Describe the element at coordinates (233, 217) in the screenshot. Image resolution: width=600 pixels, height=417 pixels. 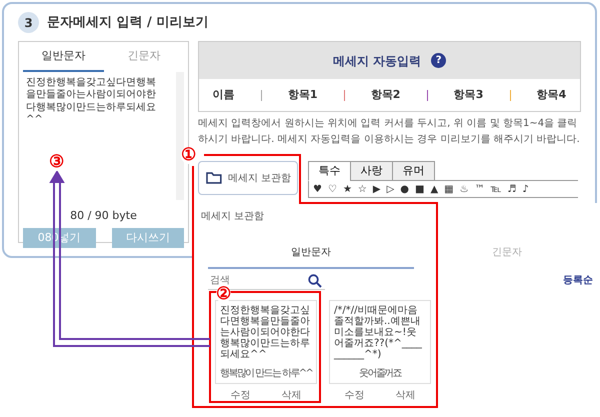
I see `storage-label: 메세지 보관함` at that location.